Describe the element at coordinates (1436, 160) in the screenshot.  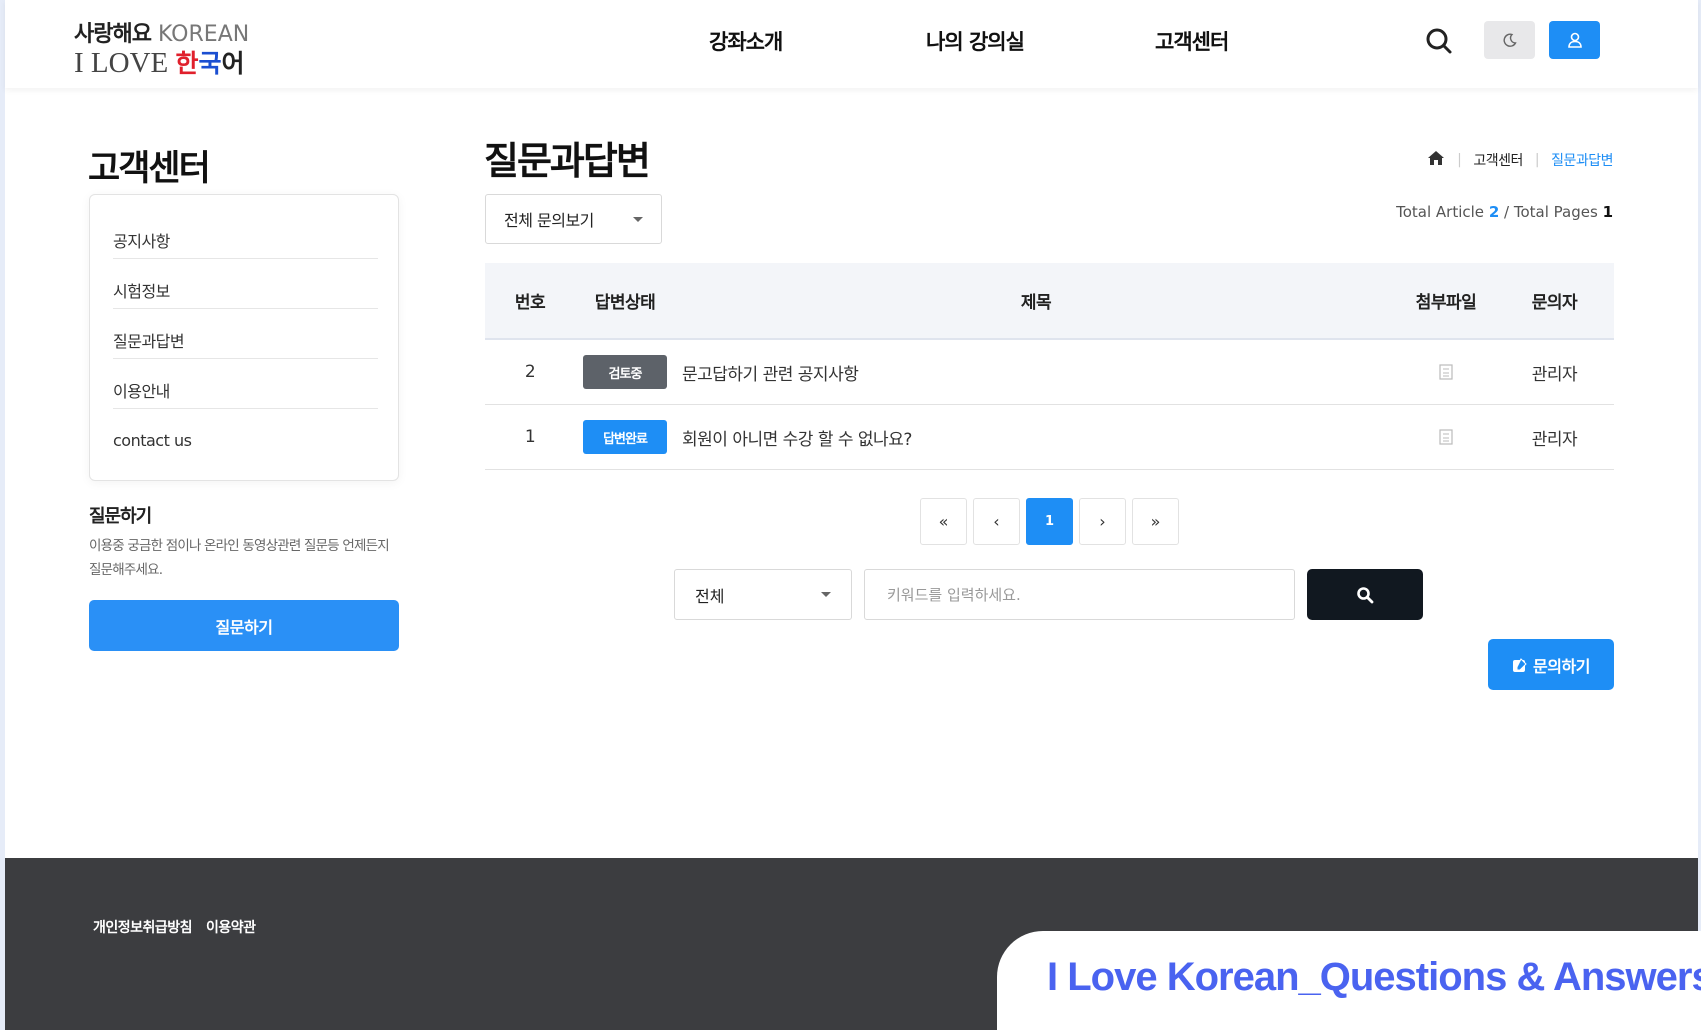
I see `home-icon` at that location.